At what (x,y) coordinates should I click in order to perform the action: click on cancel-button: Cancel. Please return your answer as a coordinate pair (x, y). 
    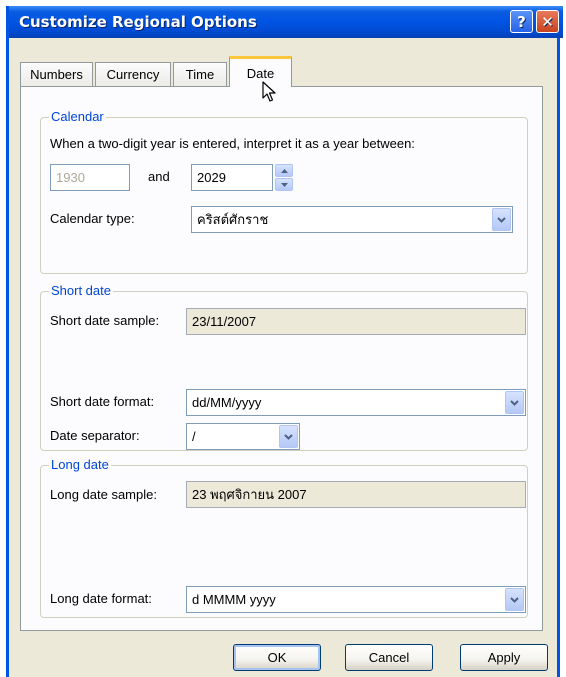
    Looking at the image, I should click on (389, 657).